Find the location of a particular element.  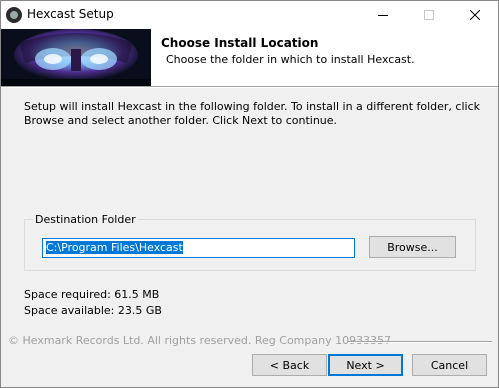

minimize-icon is located at coordinates (383, 15).